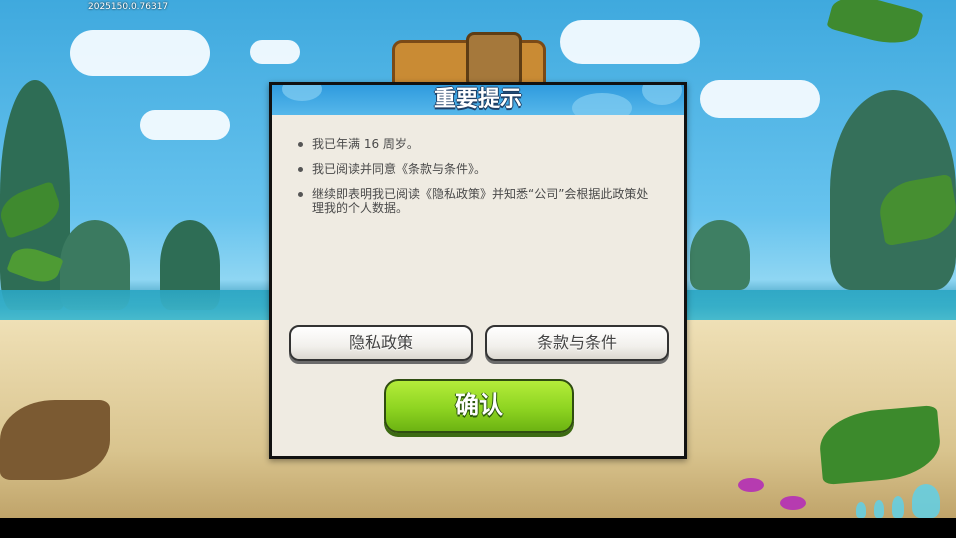  I want to click on build-version: 2025150.0.76317, so click(128, 7).